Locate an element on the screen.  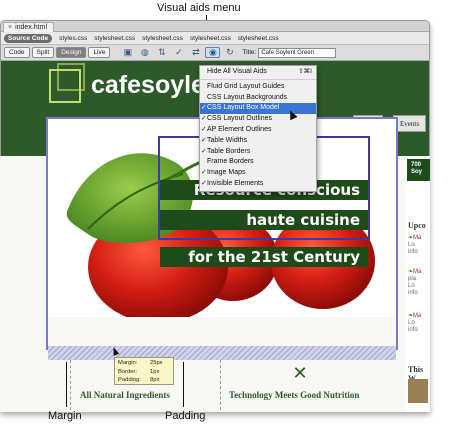
menu-item-label: Frame Borders is located at coordinates (230, 162).